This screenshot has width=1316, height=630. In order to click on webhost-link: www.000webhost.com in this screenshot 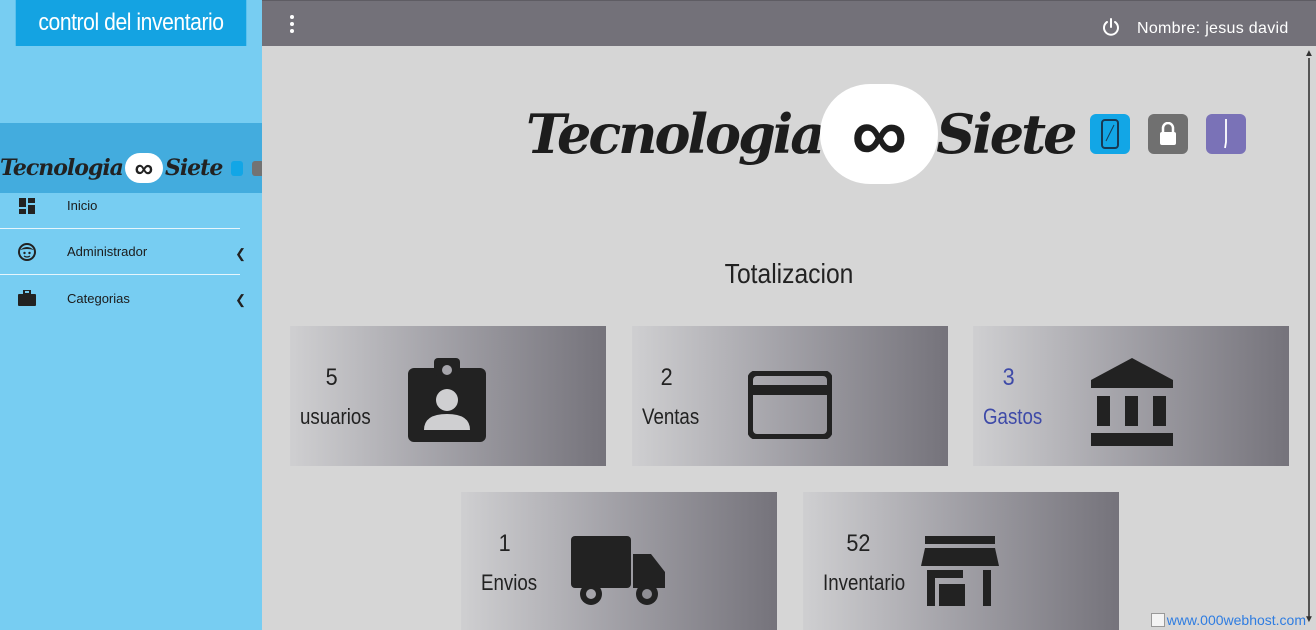, I will do `click(1236, 620)`.